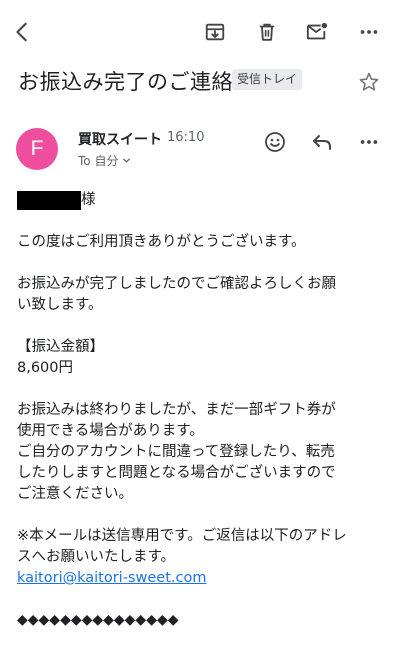 Image resolution: width=397 pixels, height=652 pixels. I want to click on body-line: ご注意ください。, so click(75, 494).